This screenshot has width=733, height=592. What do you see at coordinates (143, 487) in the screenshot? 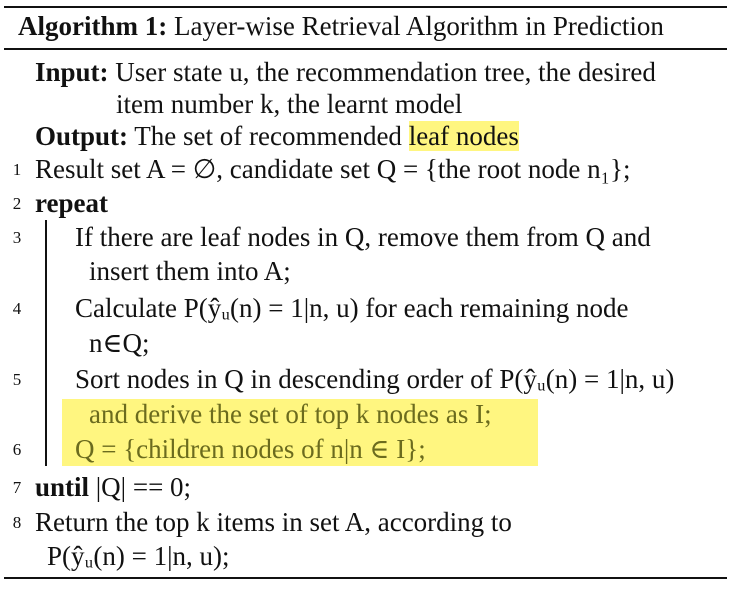
I see `step-text: |Q| == 0;` at bounding box center [143, 487].